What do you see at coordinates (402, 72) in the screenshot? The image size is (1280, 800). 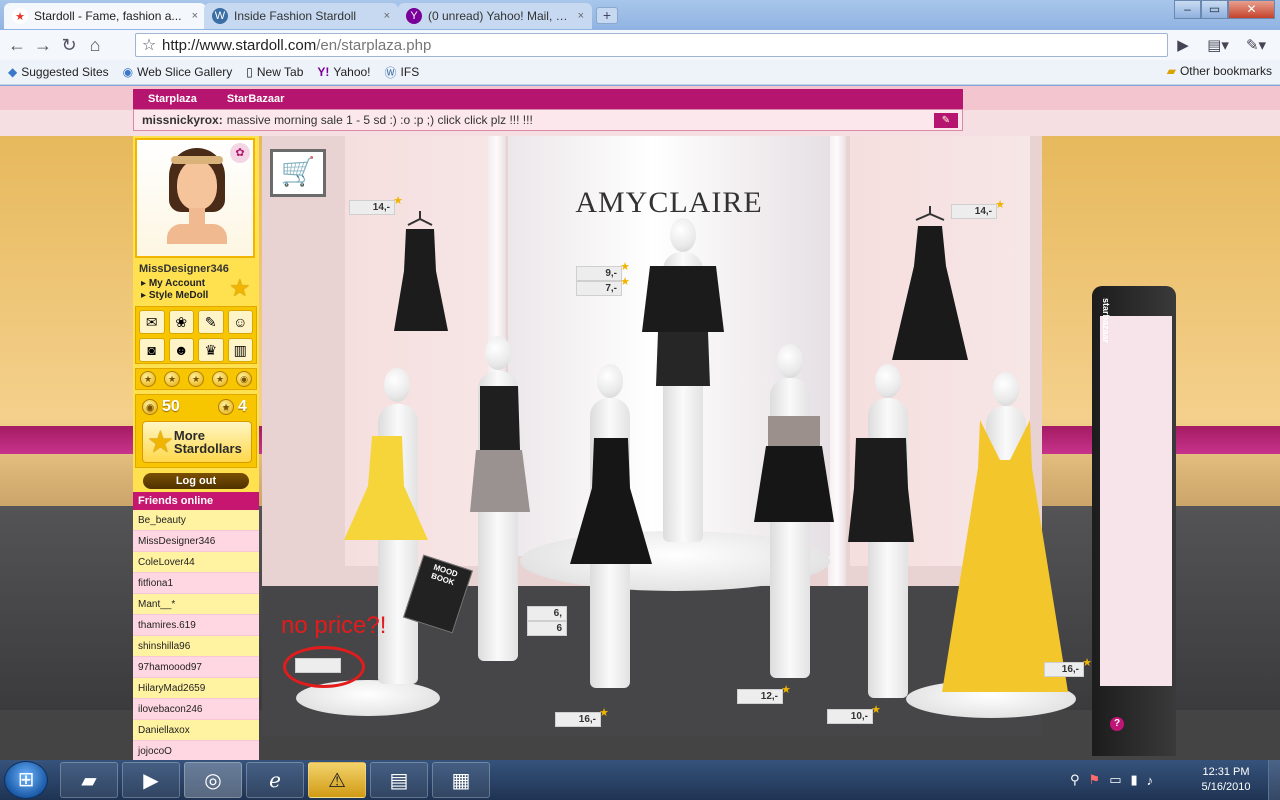 I see `bookmark-ifs: Ⓦ IFS` at bounding box center [402, 72].